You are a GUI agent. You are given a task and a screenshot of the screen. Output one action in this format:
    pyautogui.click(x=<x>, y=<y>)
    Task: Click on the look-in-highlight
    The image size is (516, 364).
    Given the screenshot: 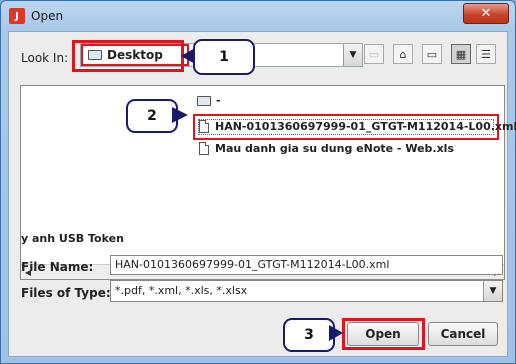 What is the action you would take?
    pyautogui.click(x=128, y=56)
    